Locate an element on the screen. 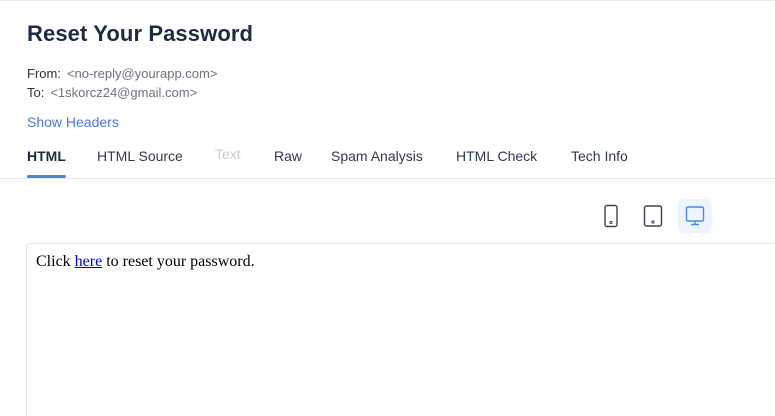 The image size is (775, 416). tab-tech-info: Tech Info is located at coordinates (599, 156).